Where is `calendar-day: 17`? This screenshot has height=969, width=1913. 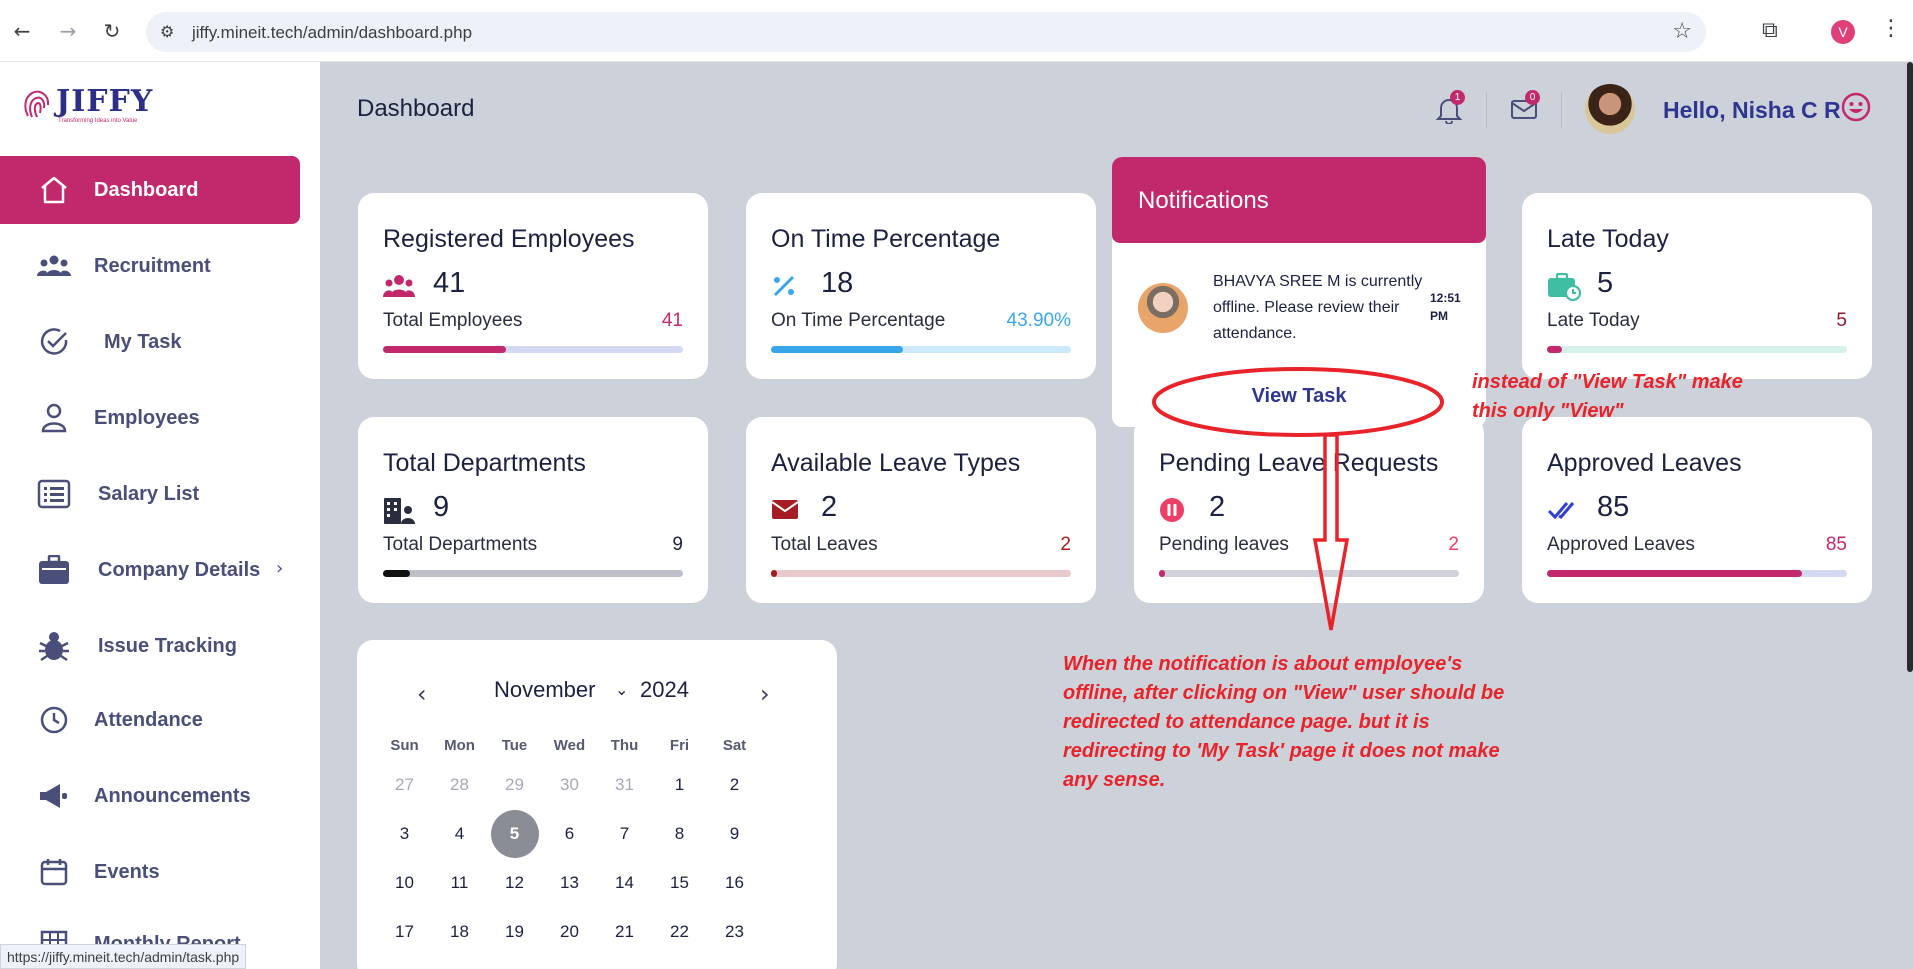
calendar-day: 17 is located at coordinates (404, 932).